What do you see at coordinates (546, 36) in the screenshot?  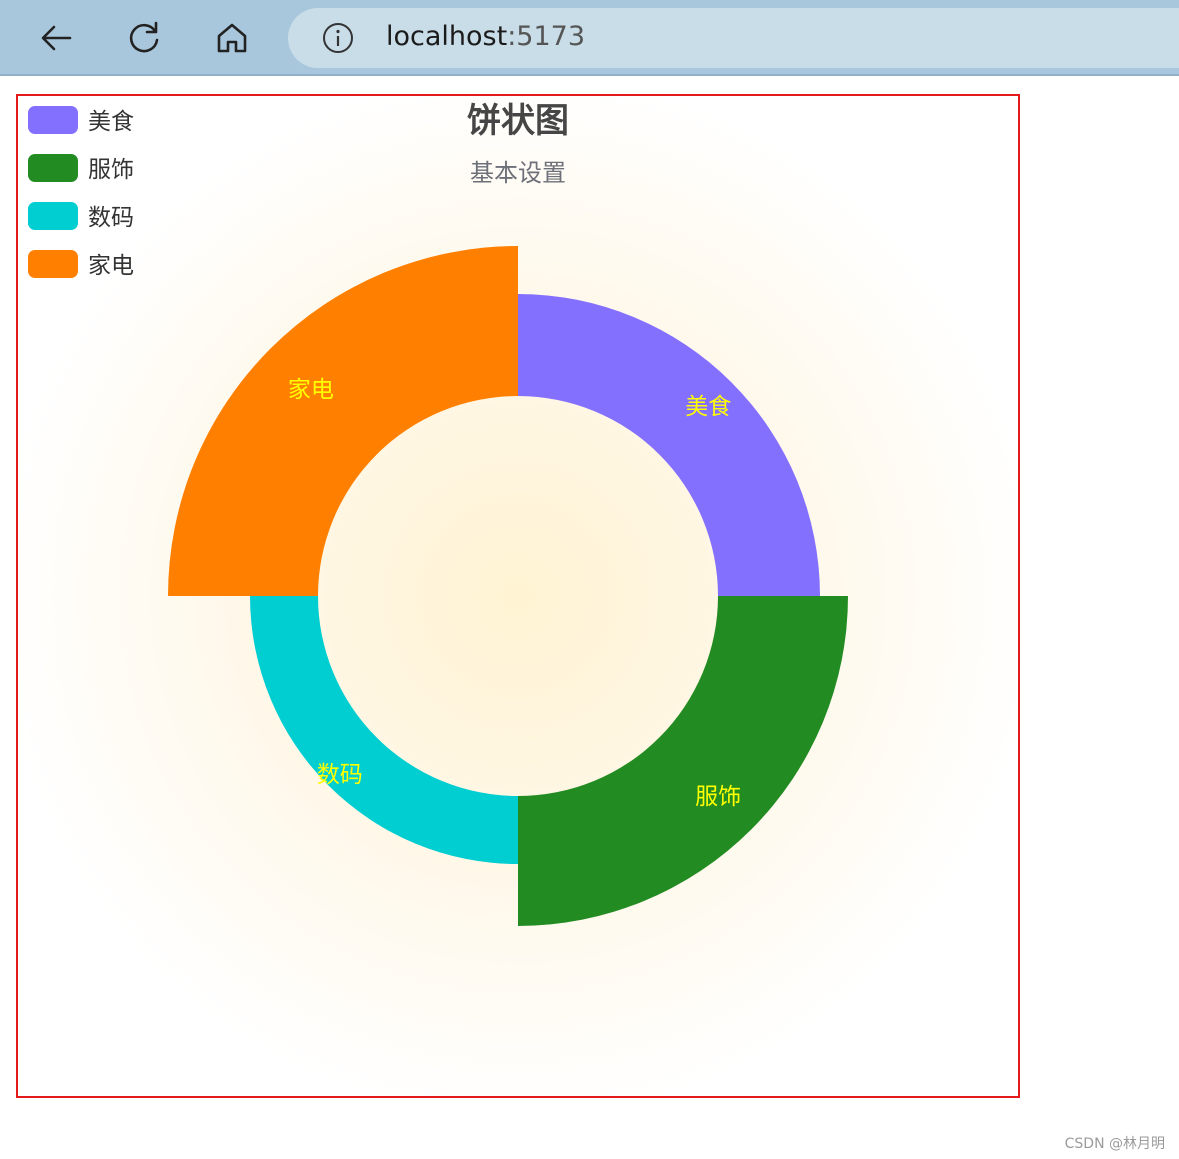 I see `url-port: :5173` at bounding box center [546, 36].